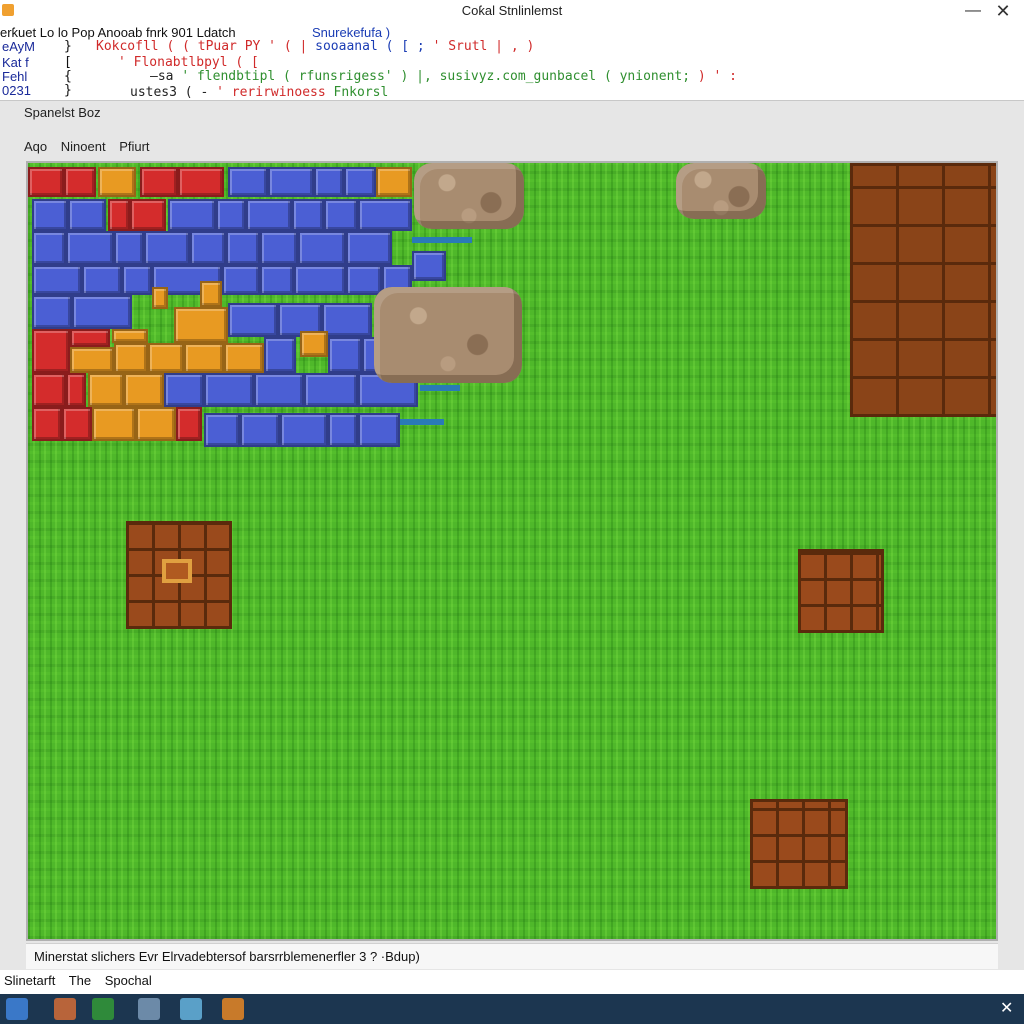 This screenshot has width=1024, height=1024. What do you see at coordinates (15, 62) in the screenshot?
I see `gutter-label: Kat f` at bounding box center [15, 62].